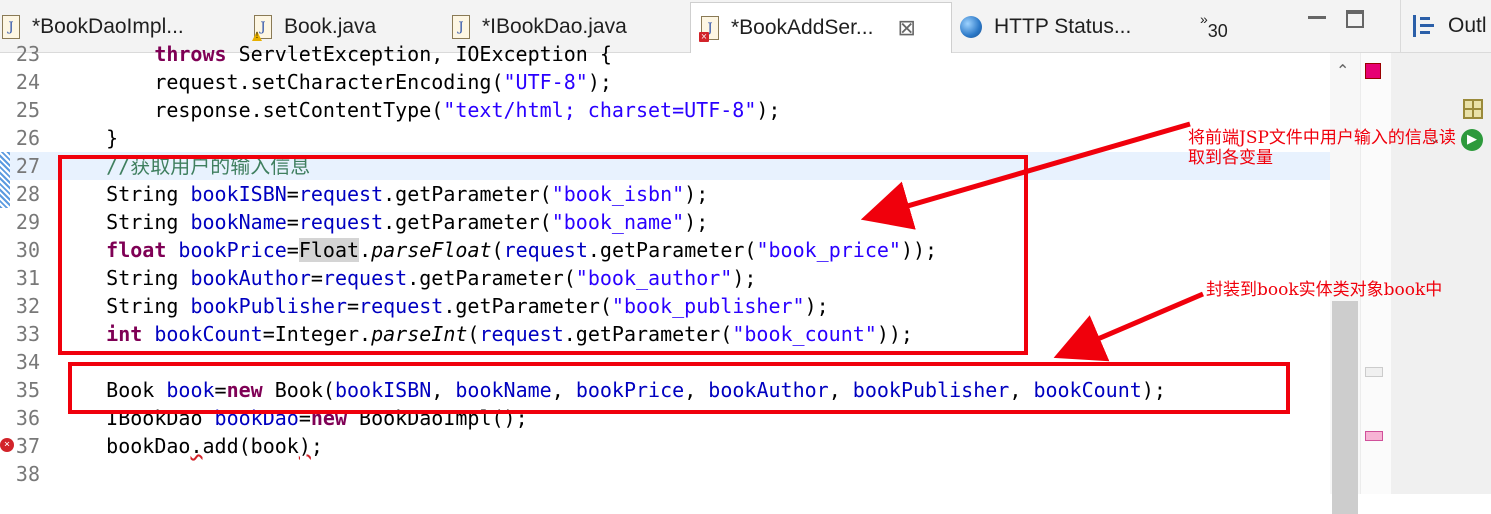 This screenshot has width=1491, height=514. I want to click on line-number: 33, so click(27, 334).